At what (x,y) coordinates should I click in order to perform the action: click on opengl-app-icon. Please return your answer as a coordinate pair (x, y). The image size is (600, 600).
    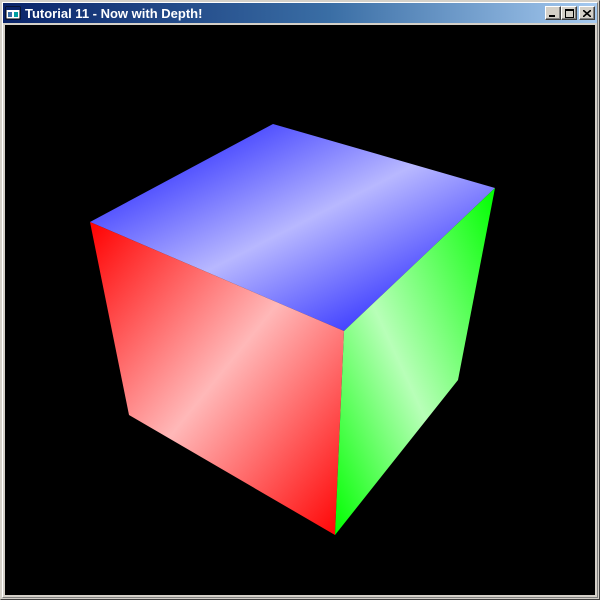
    Looking at the image, I should click on (13, 13).